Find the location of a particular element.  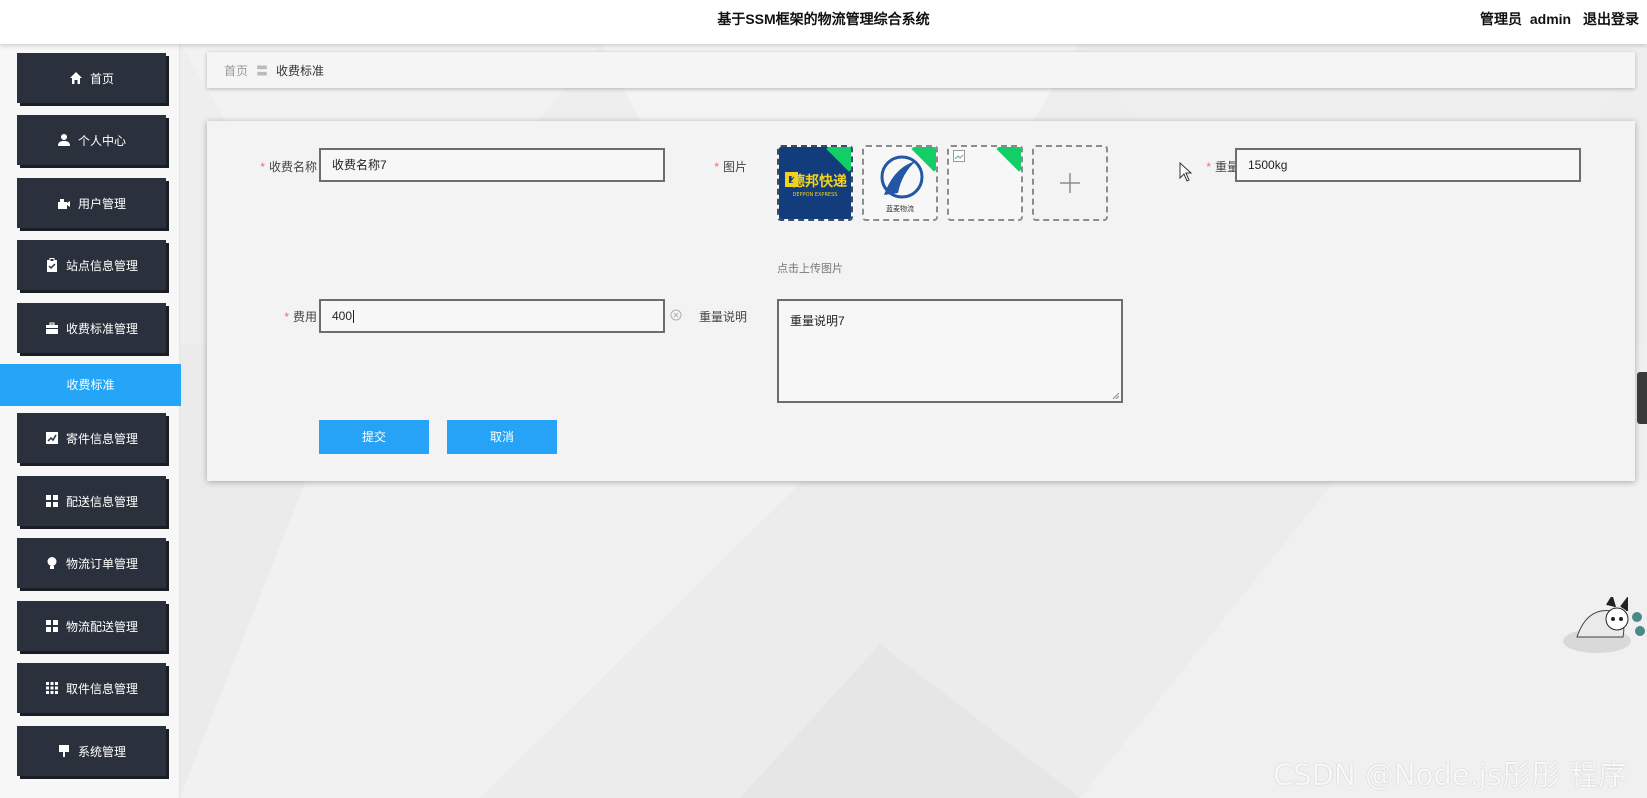

weight-input: 1500kg is located at coordinates (1408, 165).